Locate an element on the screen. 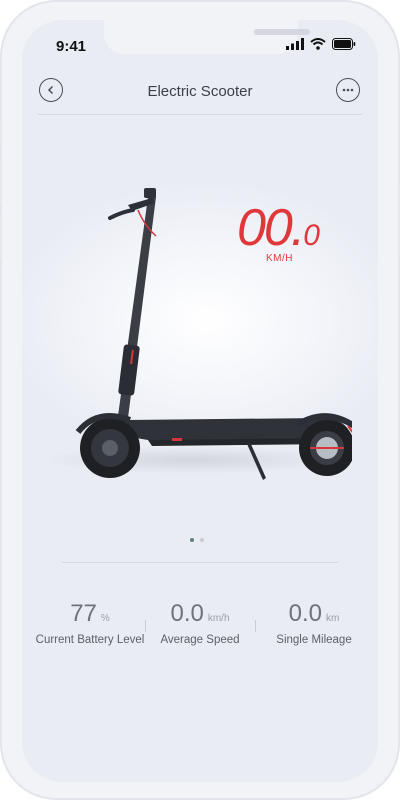  more-button is located at coordinates (348, 90).